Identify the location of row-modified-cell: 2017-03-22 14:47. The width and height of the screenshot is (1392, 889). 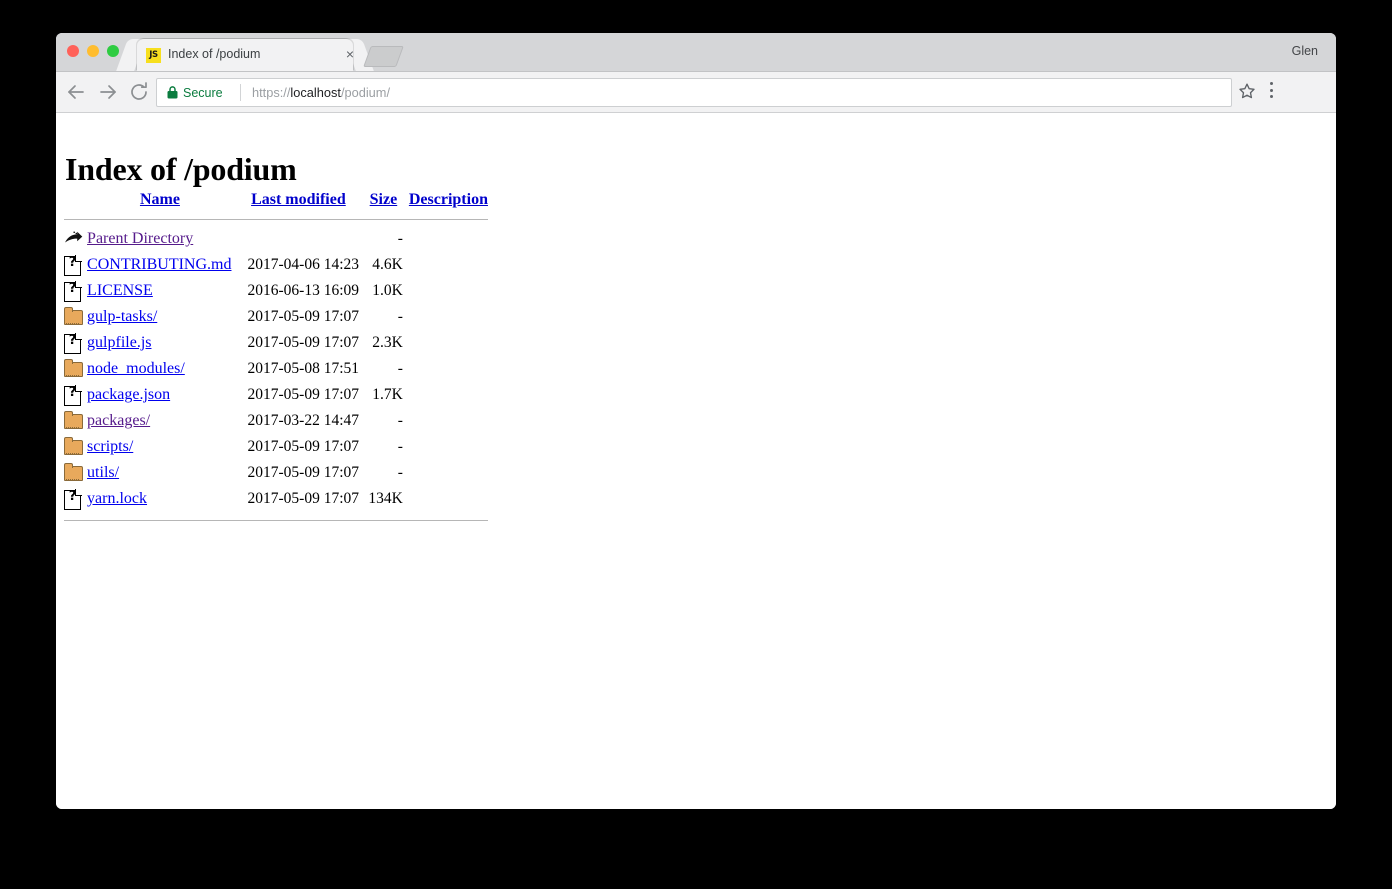
(303, 420).